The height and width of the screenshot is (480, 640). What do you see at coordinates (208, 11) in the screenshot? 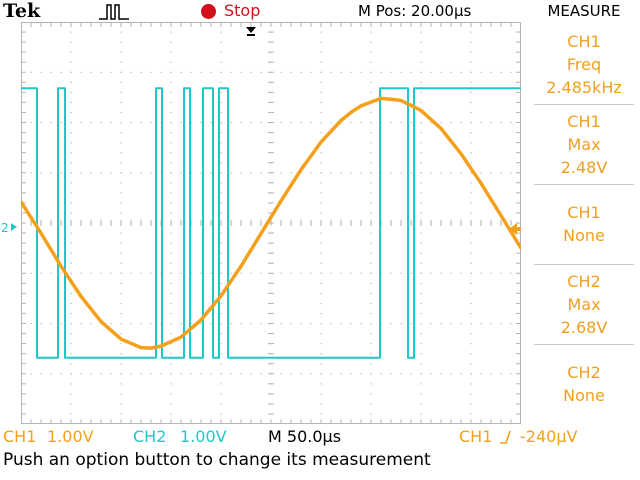
I see `stop-indicator-icon` at bounding box center [208, 11].